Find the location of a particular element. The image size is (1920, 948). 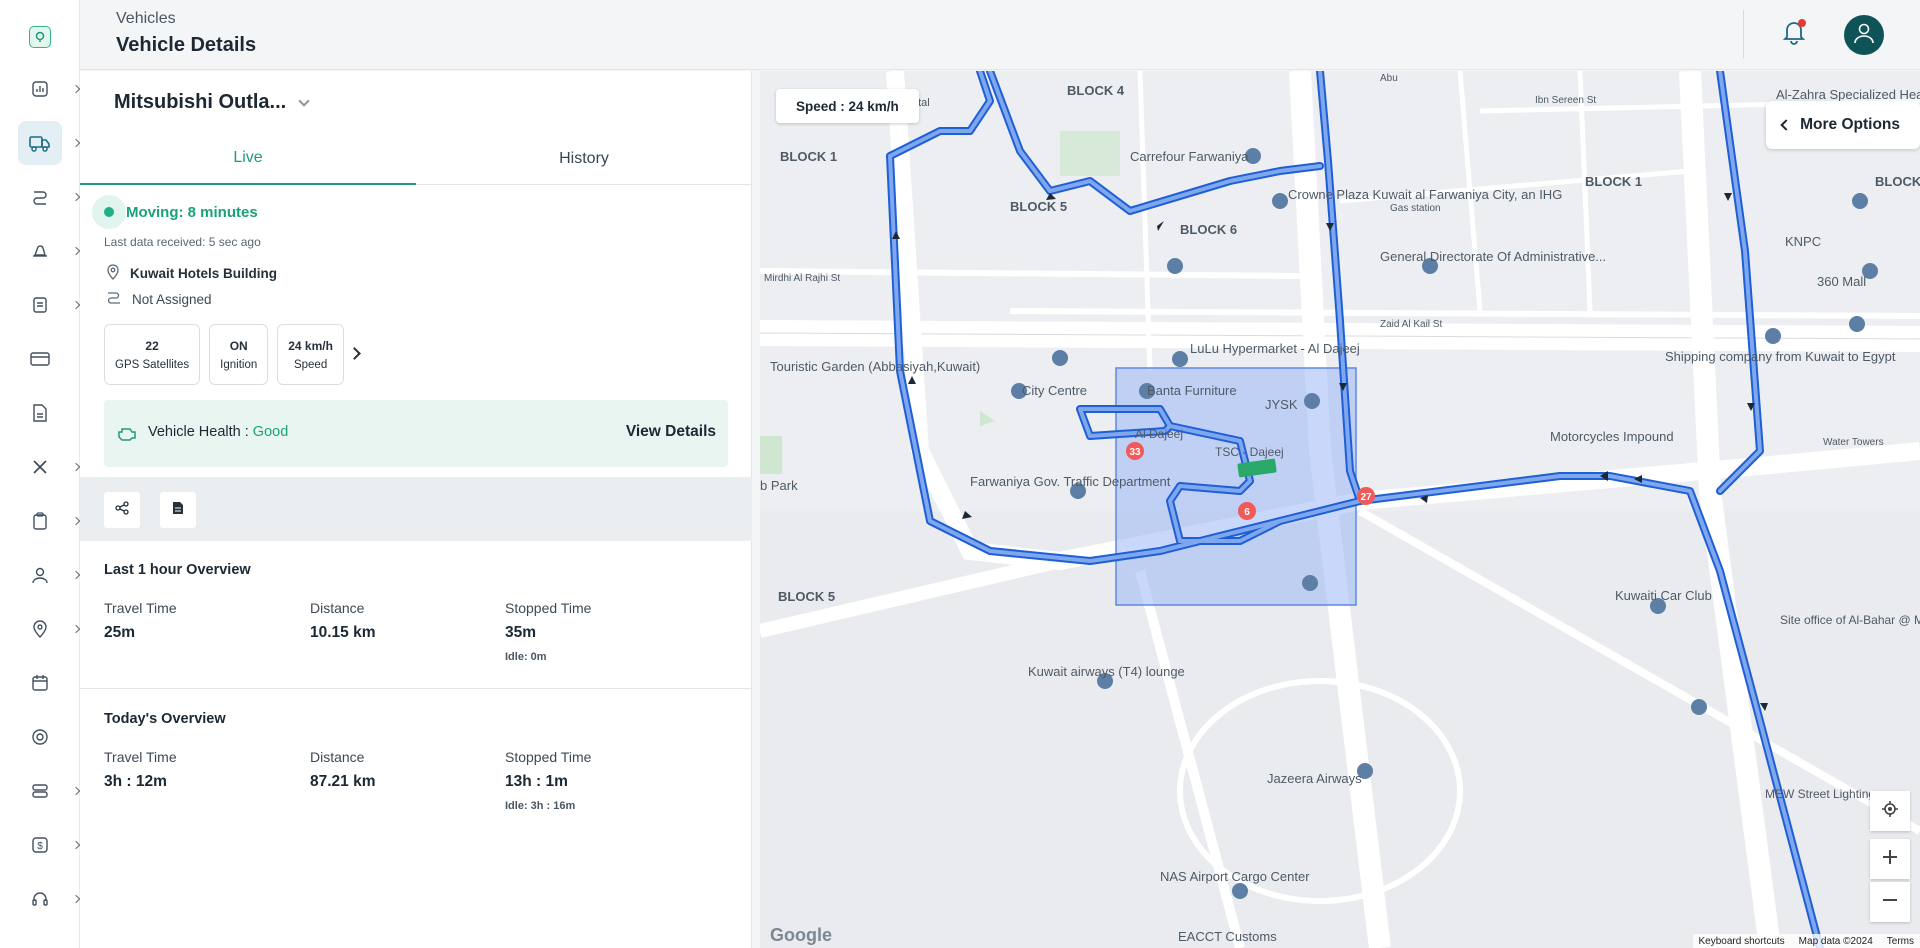

speed-indicator: Speed : 24 km/h is located at coordinates (847, 106).